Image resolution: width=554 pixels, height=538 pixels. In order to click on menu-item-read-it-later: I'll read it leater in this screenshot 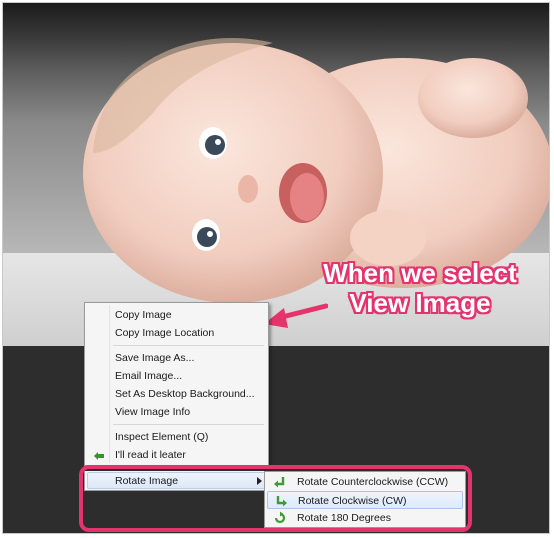, I will do `click(176, 455)`.